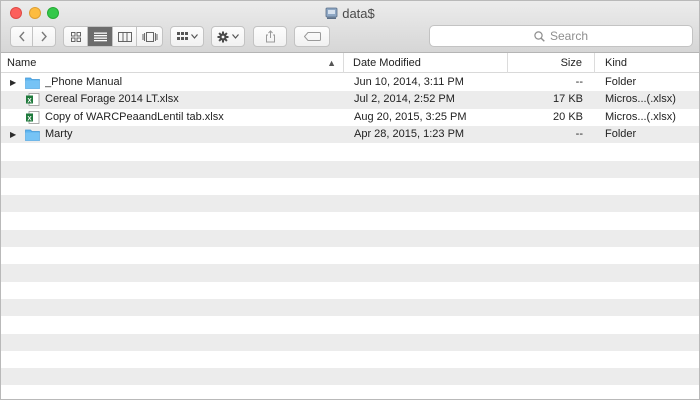  What do you see at coordinates (331, 13) in the screenshot?
I see `network-drive-icon` at bounding box center [331, 13].